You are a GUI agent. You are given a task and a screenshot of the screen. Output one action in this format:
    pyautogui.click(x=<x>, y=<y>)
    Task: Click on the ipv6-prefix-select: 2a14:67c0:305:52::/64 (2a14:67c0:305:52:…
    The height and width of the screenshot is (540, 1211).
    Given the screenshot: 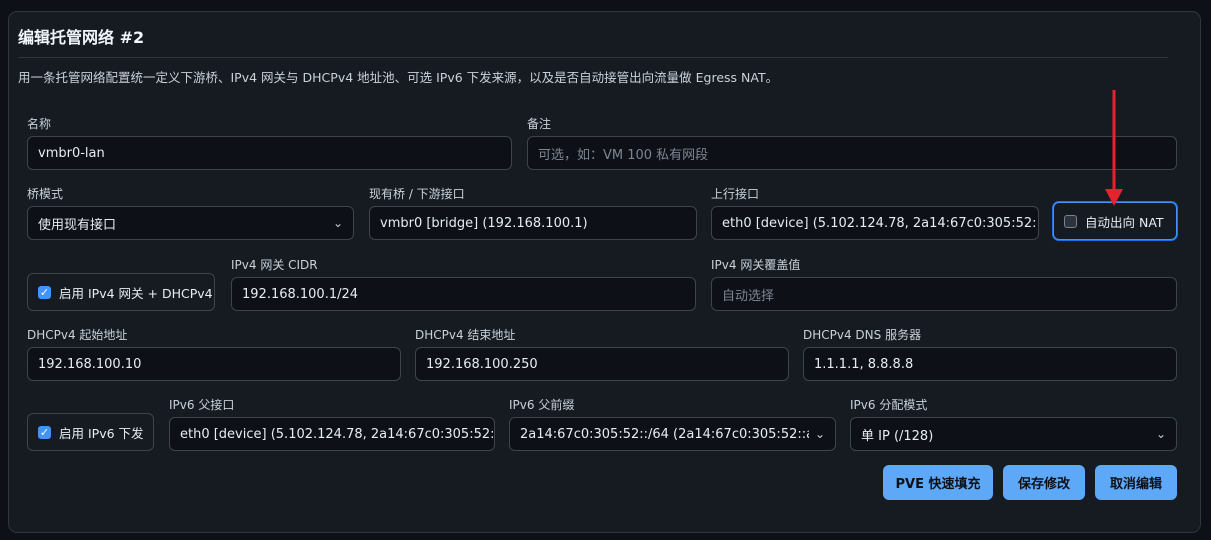 What is the action you would take?
    pyautogui.click(x=672, y=434)
    